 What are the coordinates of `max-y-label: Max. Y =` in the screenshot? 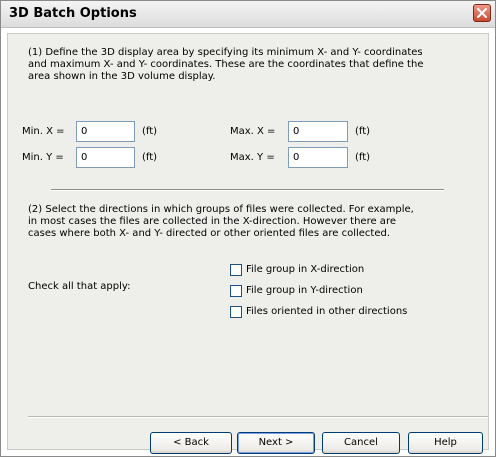 It's located at (252, 157).